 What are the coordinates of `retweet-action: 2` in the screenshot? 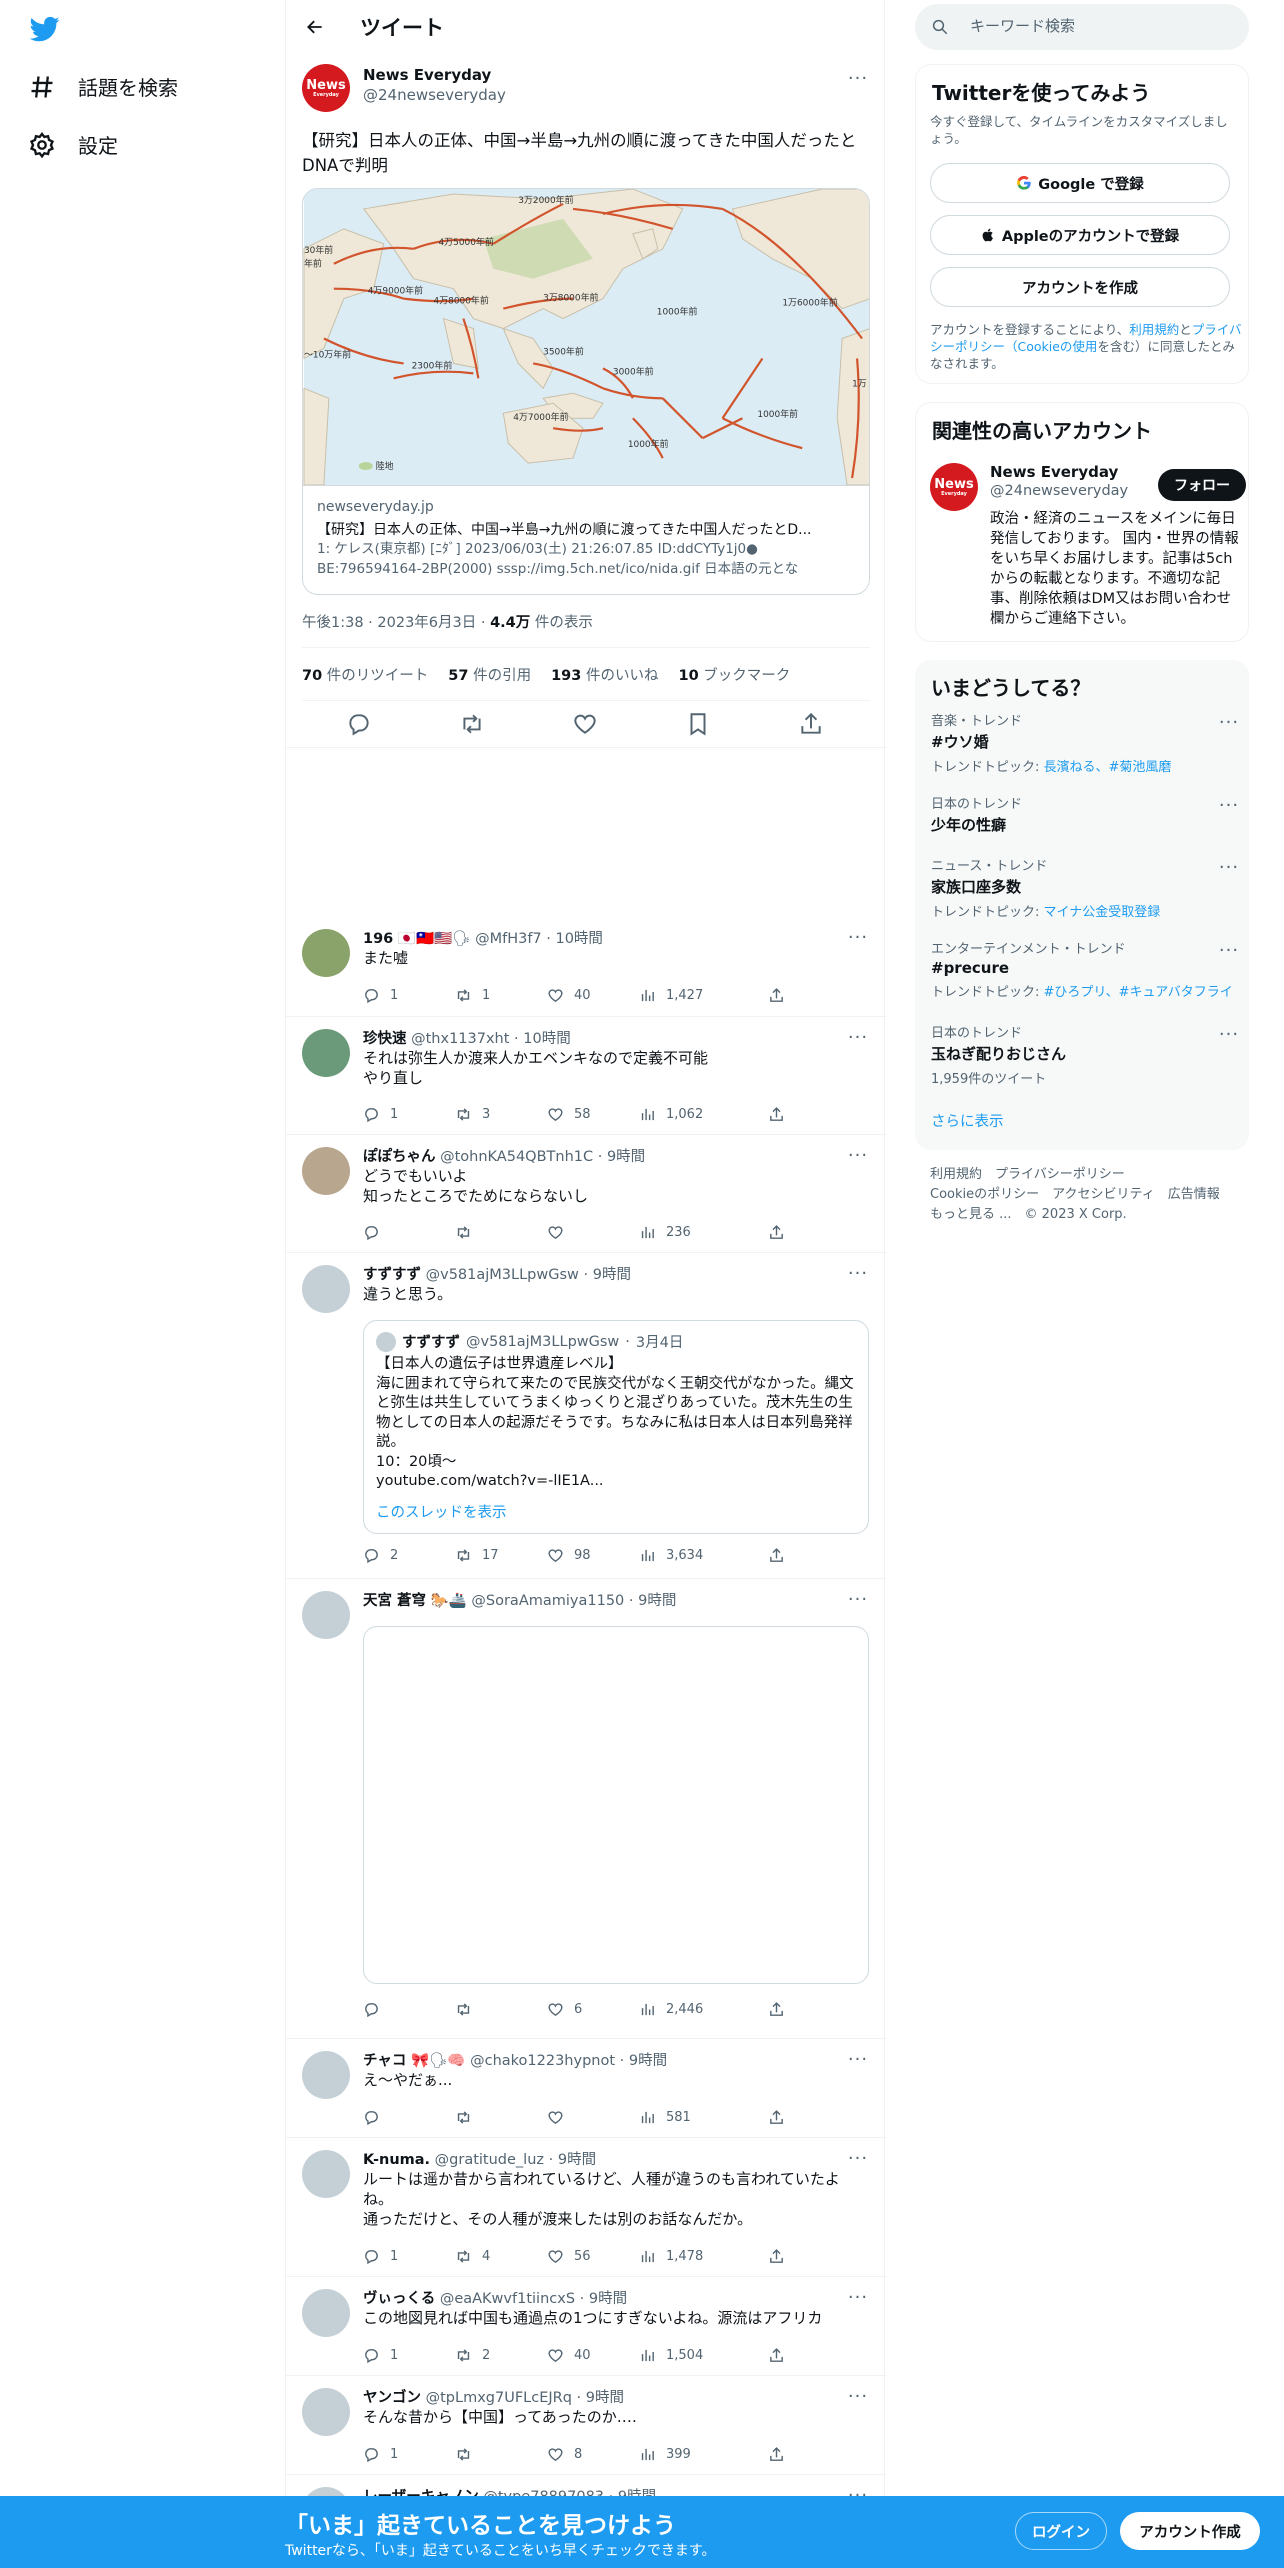 It's located at (472, 2355).